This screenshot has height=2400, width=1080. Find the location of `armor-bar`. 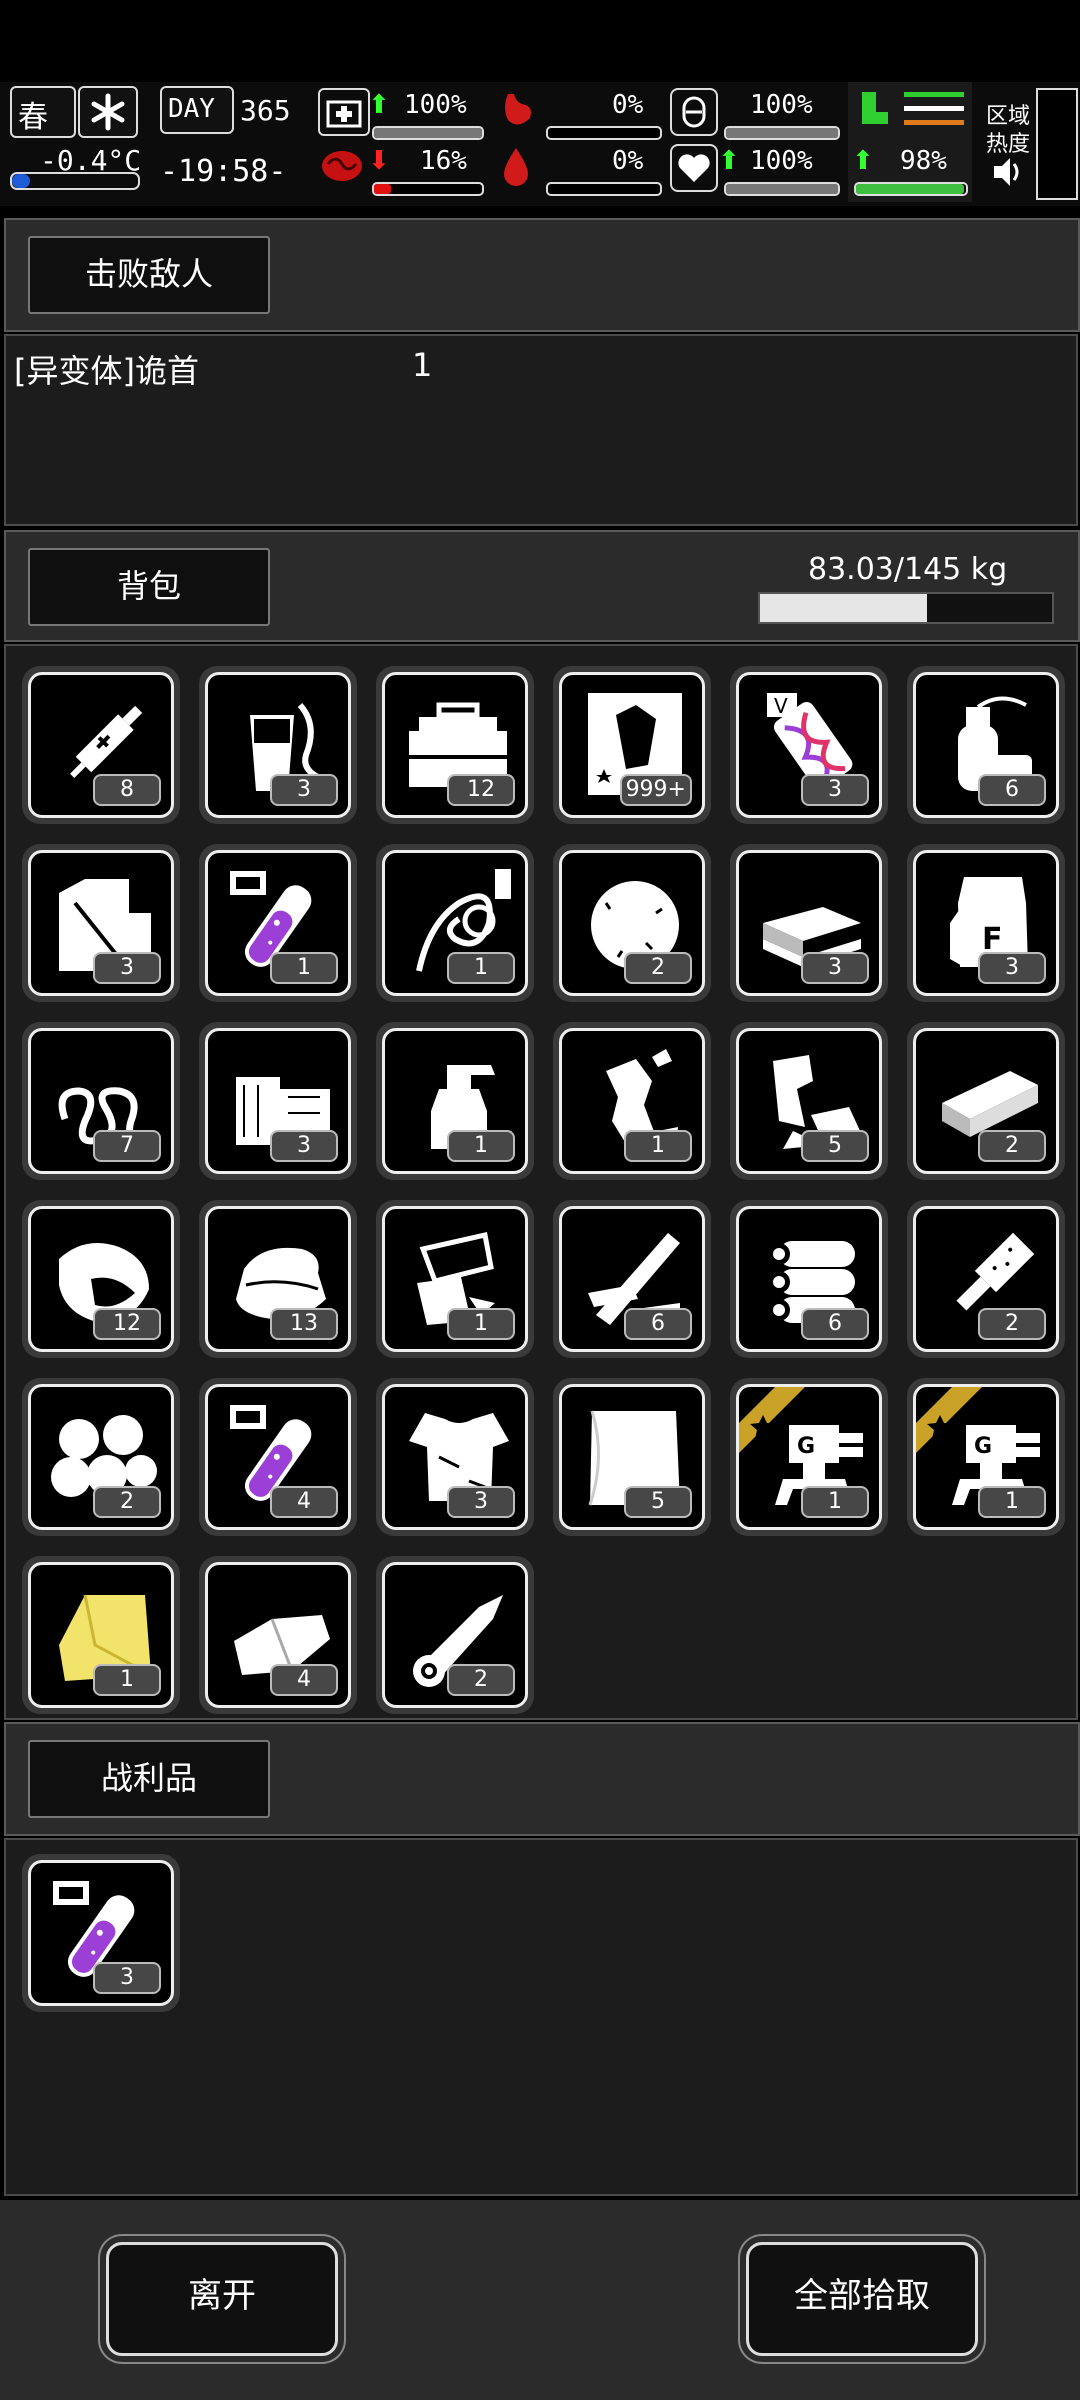

armor-bar is located at coordinates (782, 133).